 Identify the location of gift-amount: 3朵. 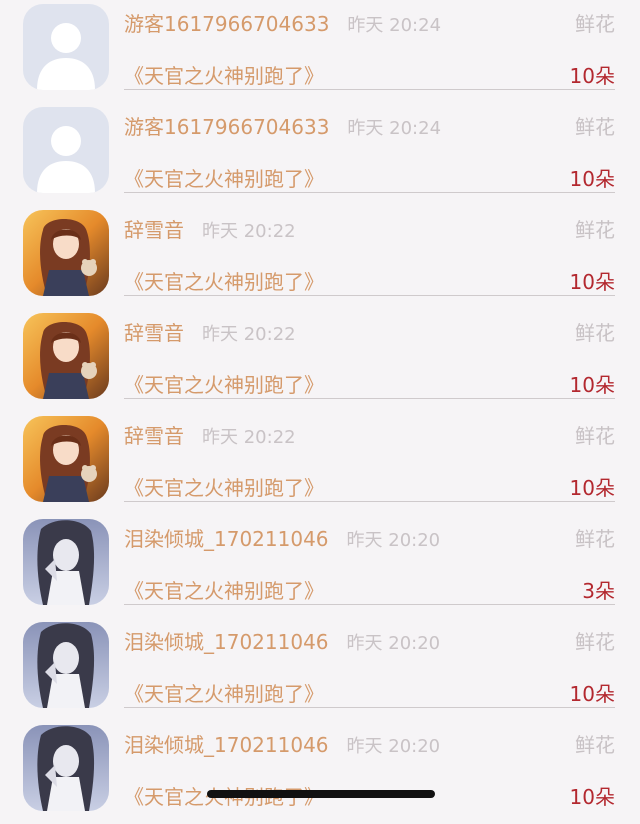
(598, 591).